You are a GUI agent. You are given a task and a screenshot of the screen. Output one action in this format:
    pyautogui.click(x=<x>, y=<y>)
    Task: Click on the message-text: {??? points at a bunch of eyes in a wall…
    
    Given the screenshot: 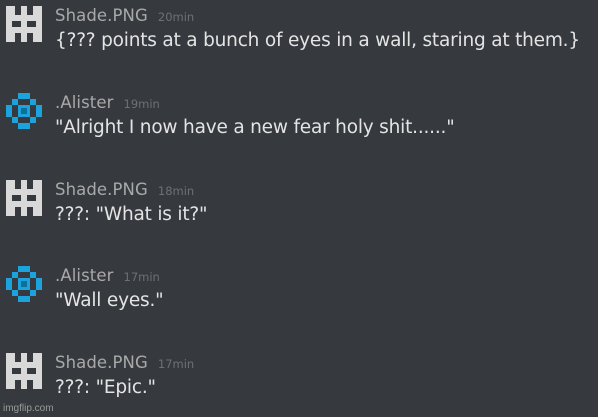 What is the action you would take?
    pyautogui.click(x=317, y=40)
    